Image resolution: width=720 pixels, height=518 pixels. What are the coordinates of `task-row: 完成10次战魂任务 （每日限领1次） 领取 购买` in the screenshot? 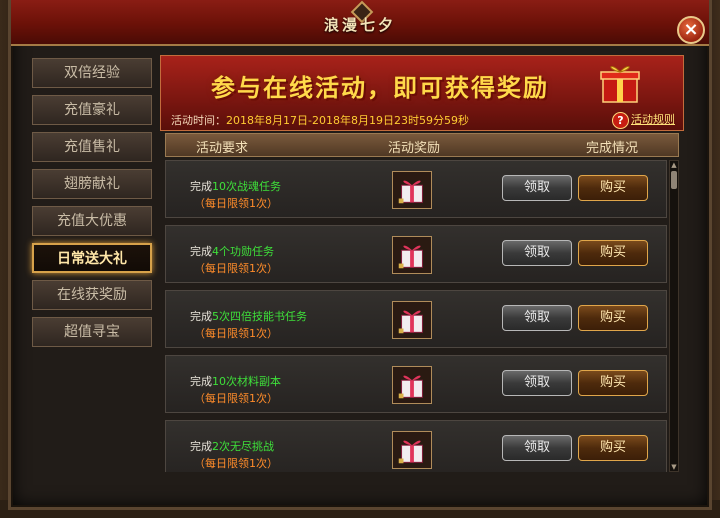 It's located at (416, 189).